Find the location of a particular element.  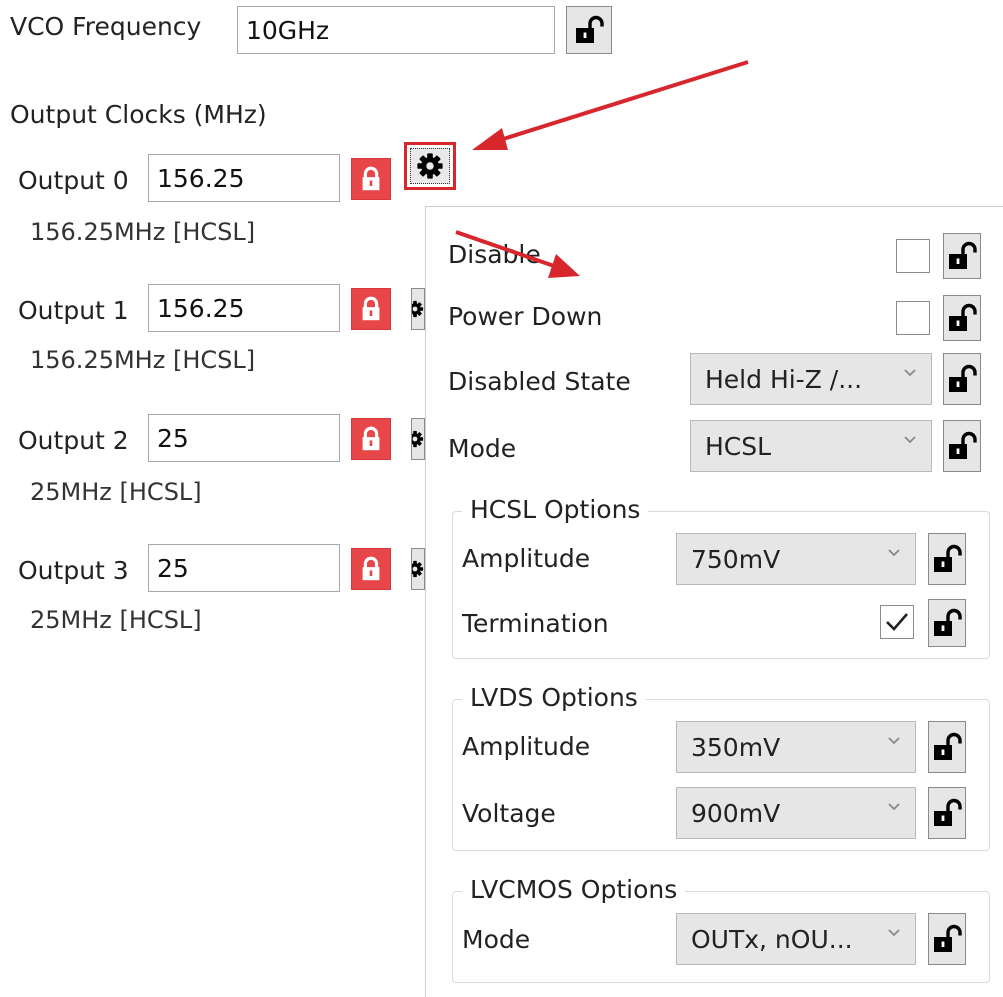

output-2-label: Output 2 is located at coordinates (73, 440).